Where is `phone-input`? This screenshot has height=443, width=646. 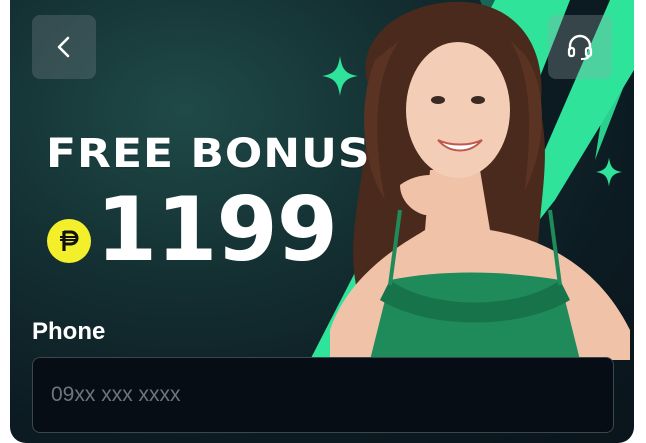
phone-input is located at coordinates (323, 395).